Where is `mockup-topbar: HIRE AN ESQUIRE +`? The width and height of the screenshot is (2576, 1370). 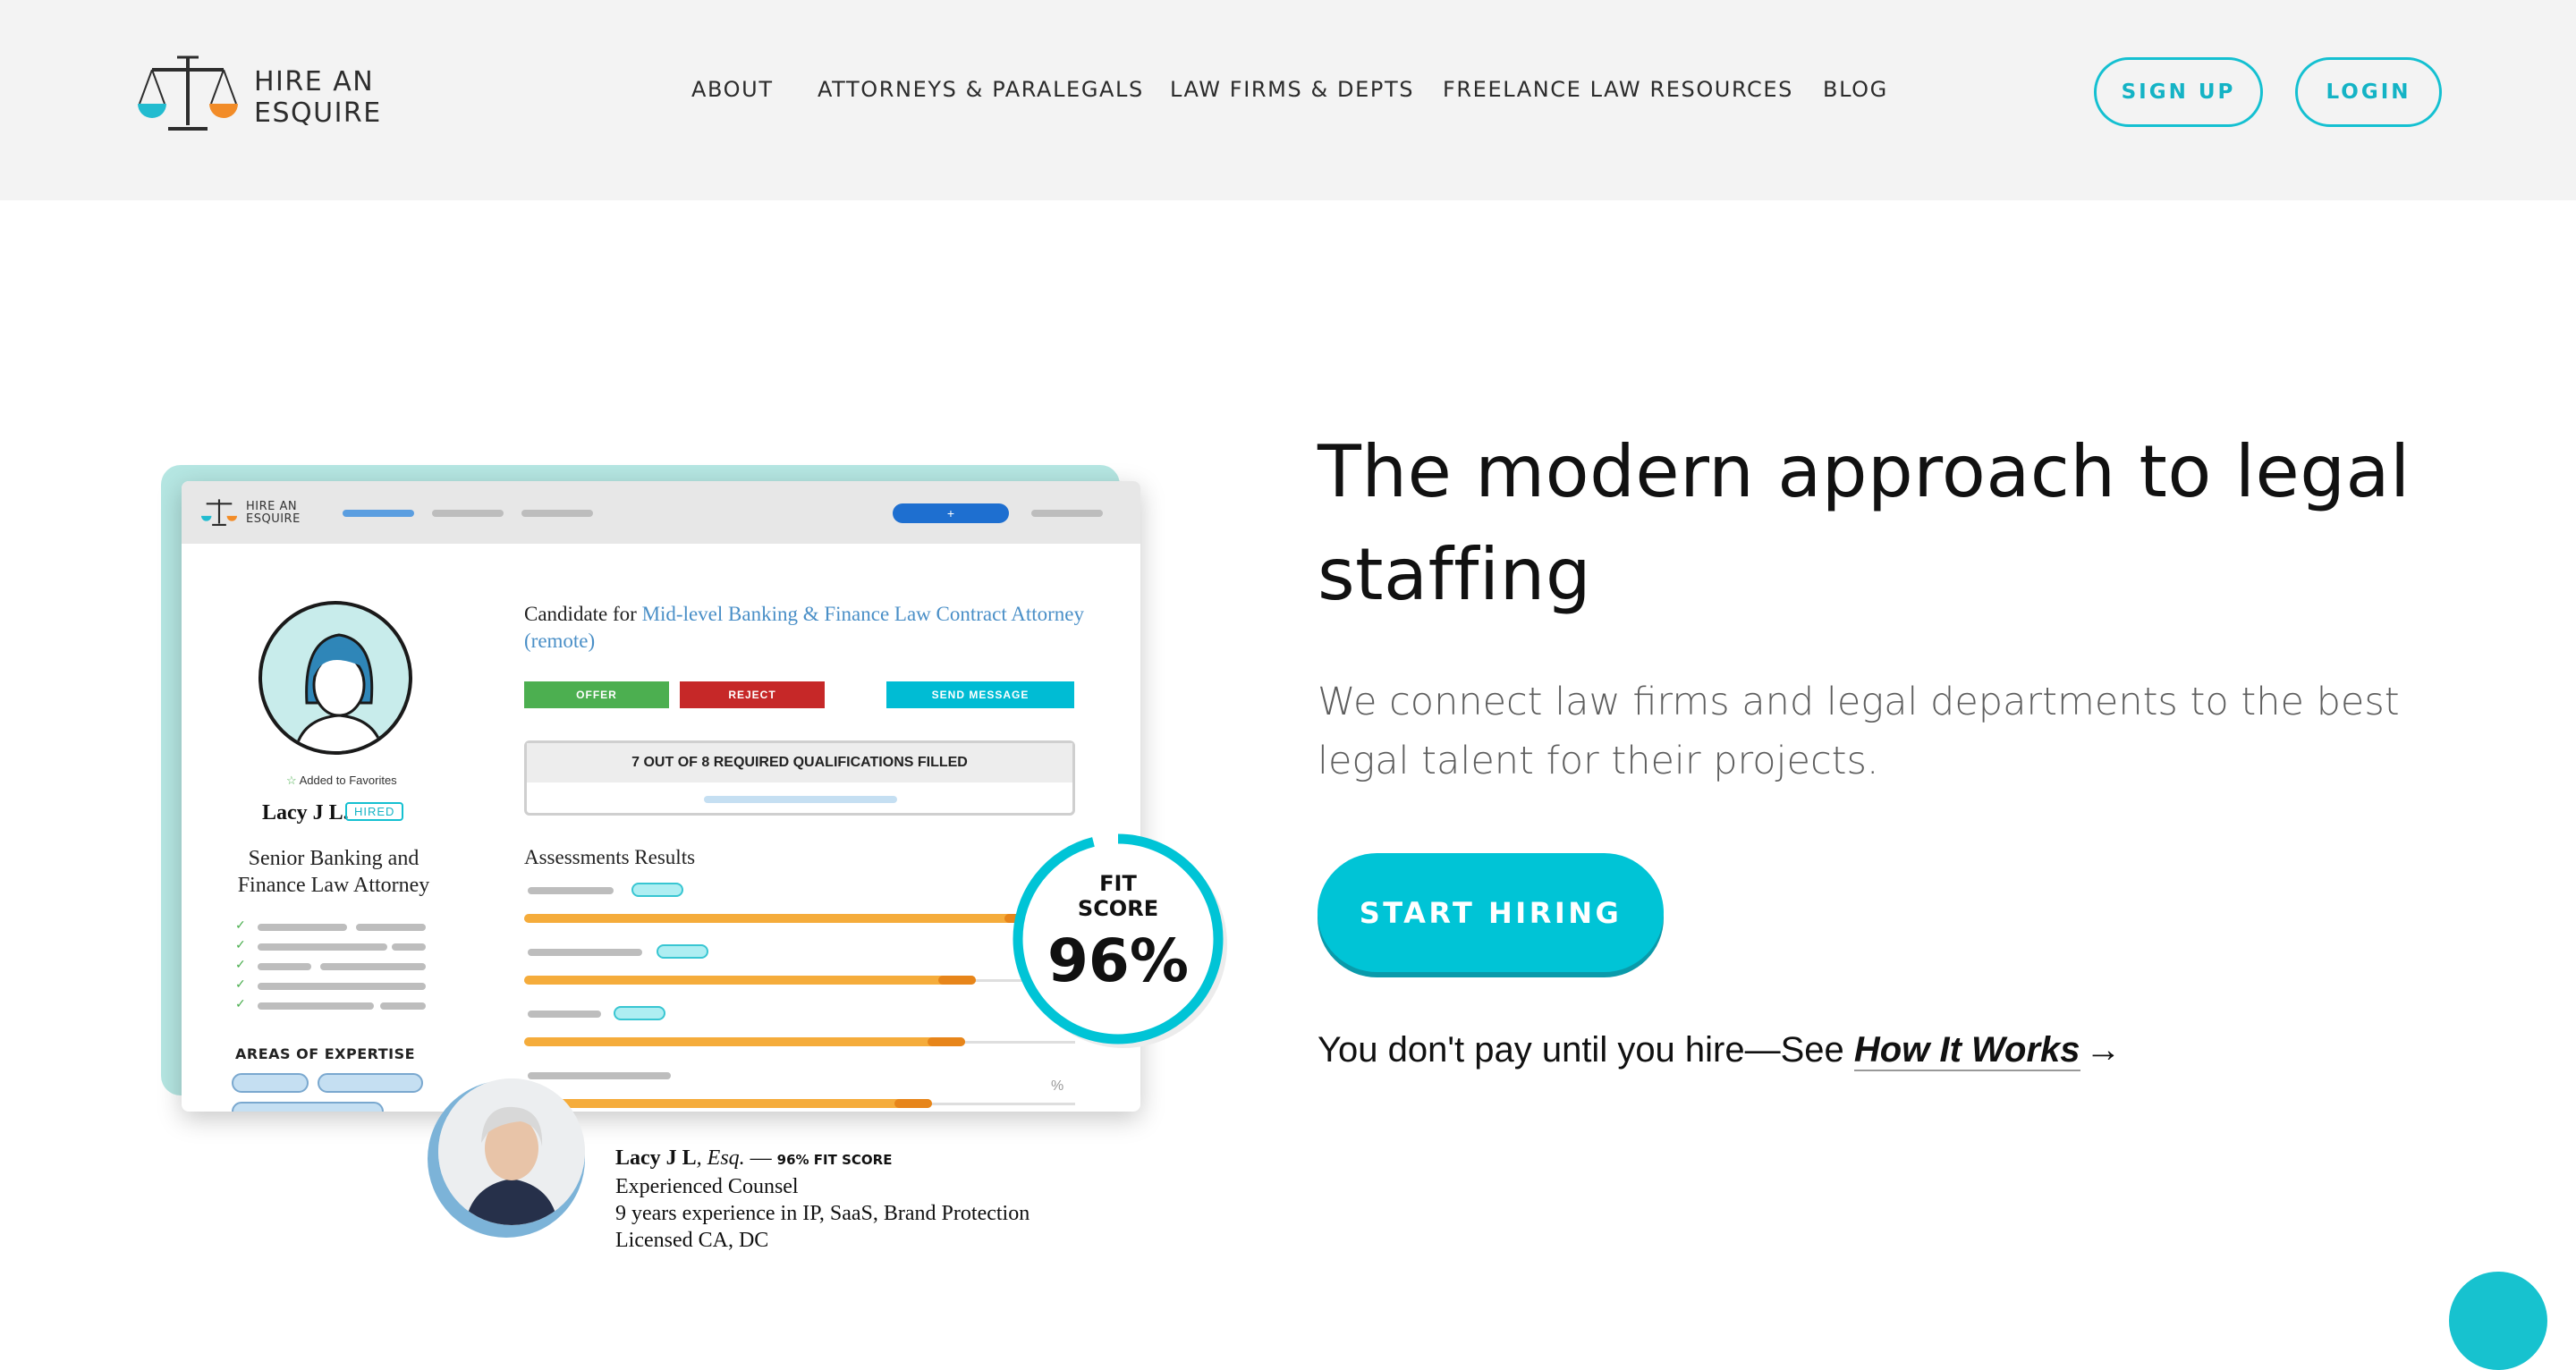
mockup-topbar: HIRE AN ESQUIRE + is located at coordinates (661, 512).